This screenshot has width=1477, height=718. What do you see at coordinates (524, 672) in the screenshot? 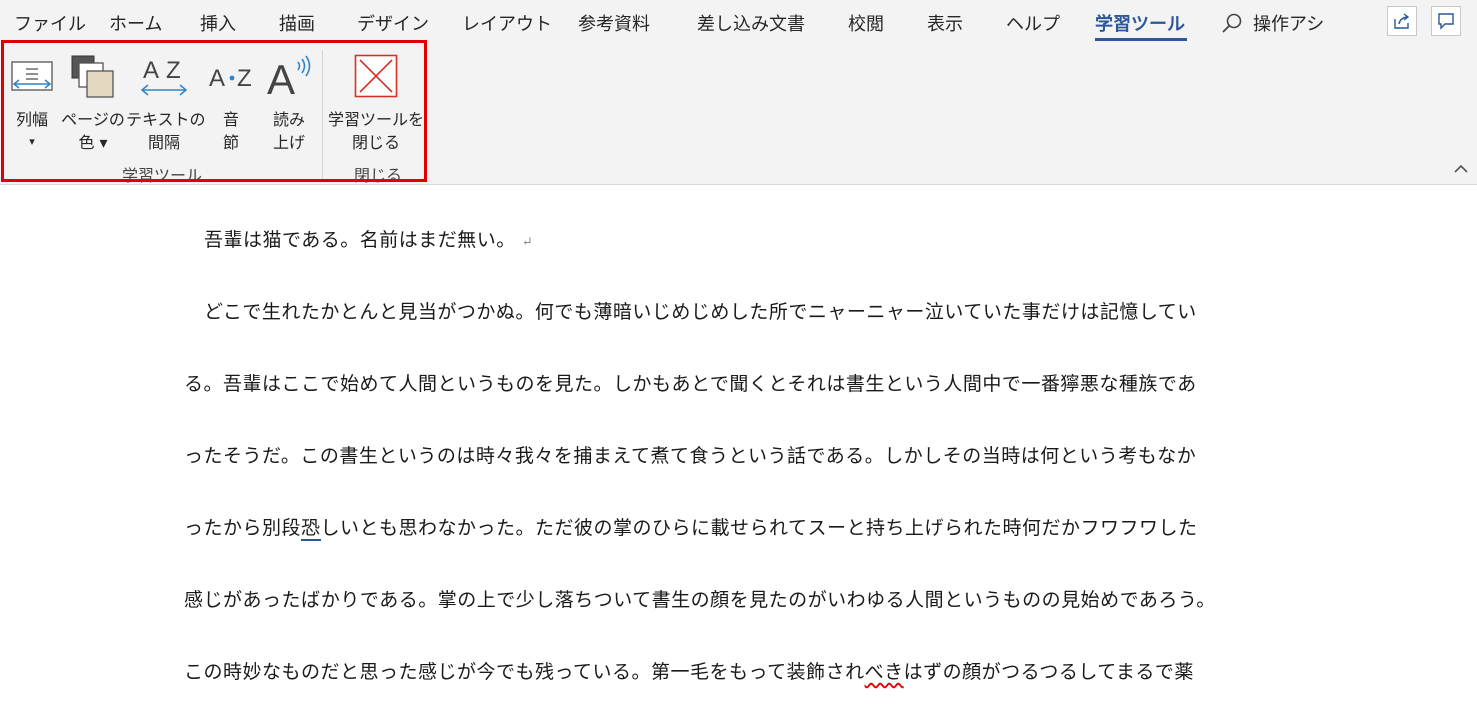
I see `line-7-text-a: この時妙なものだと思った感じが今でも残っている。第一毛をもって装飾され` at bounding box center [524, 672].